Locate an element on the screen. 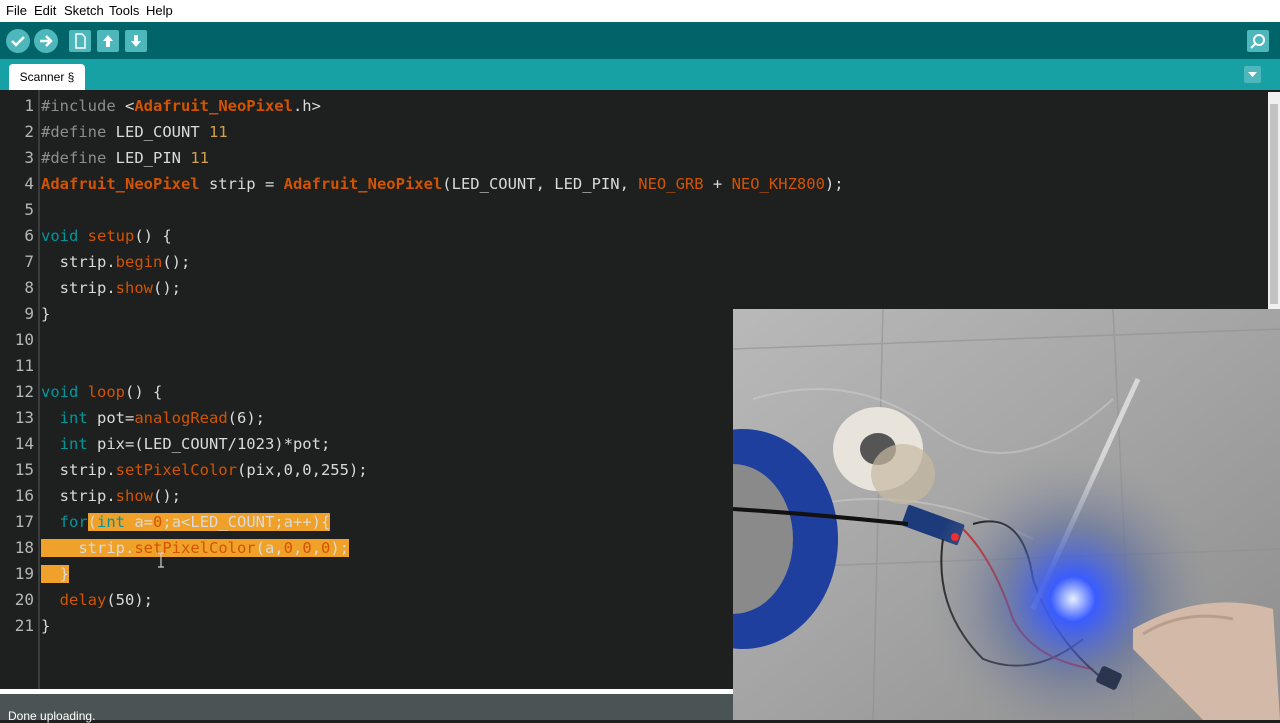  code-line: strip.setPixelColor(pix,0,0,255); is located at coordinates (204, 470).